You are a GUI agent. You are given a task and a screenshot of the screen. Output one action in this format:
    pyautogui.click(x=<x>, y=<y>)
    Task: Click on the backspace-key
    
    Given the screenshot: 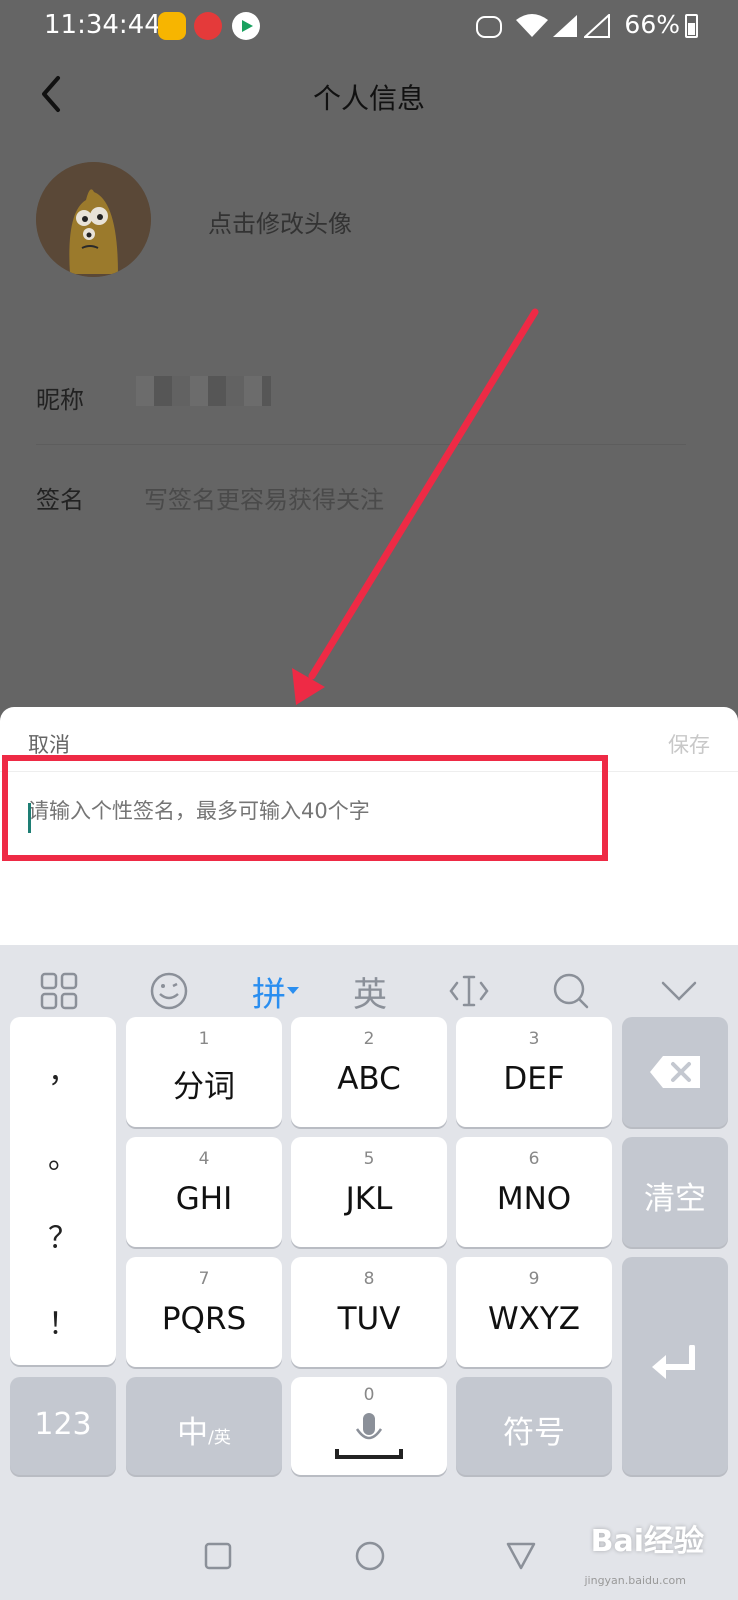 What is the action you would take?
    pyautogui.click(x=675, y=1072)
    